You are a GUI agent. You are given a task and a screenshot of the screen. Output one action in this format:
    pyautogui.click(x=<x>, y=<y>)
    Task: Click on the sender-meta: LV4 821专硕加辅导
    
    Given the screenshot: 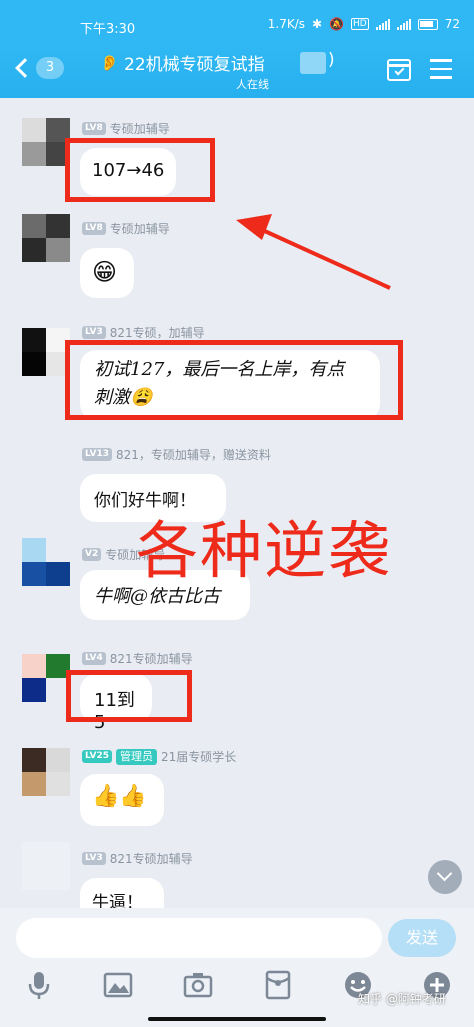 What is the action you would take?
    pyautogui.click(x=137, y=658)
    